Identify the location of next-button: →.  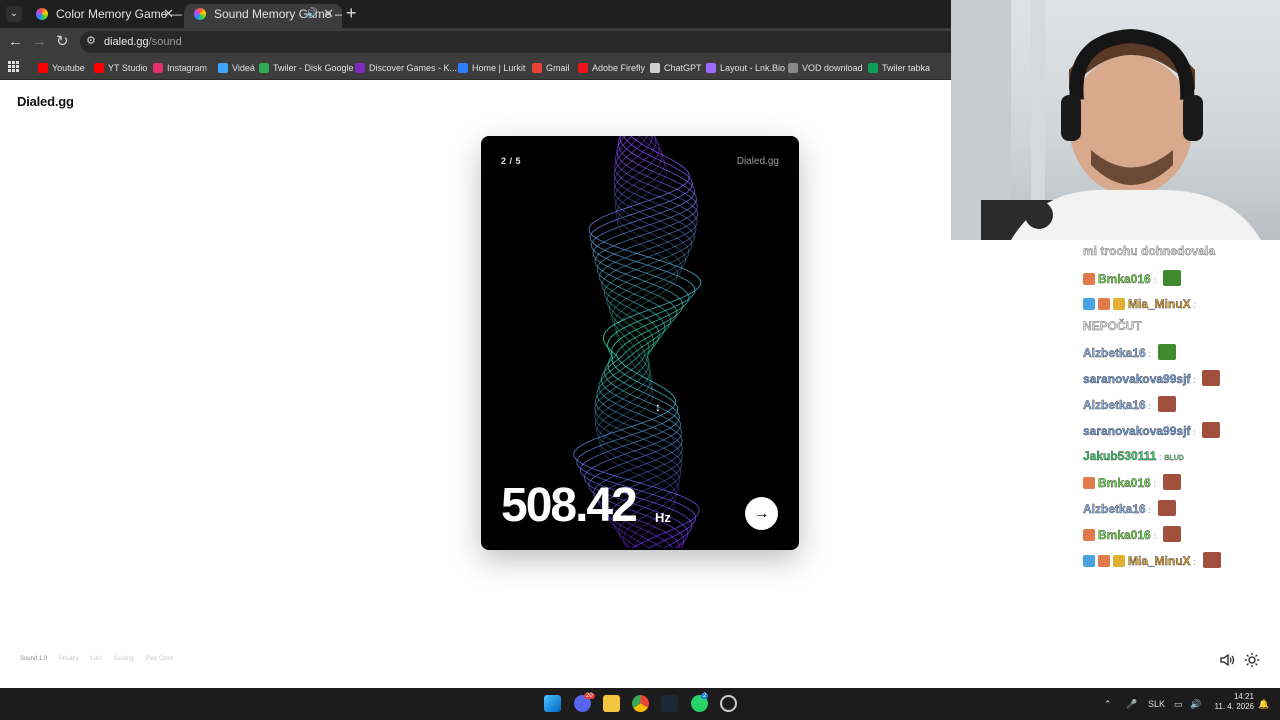
(761, 513).